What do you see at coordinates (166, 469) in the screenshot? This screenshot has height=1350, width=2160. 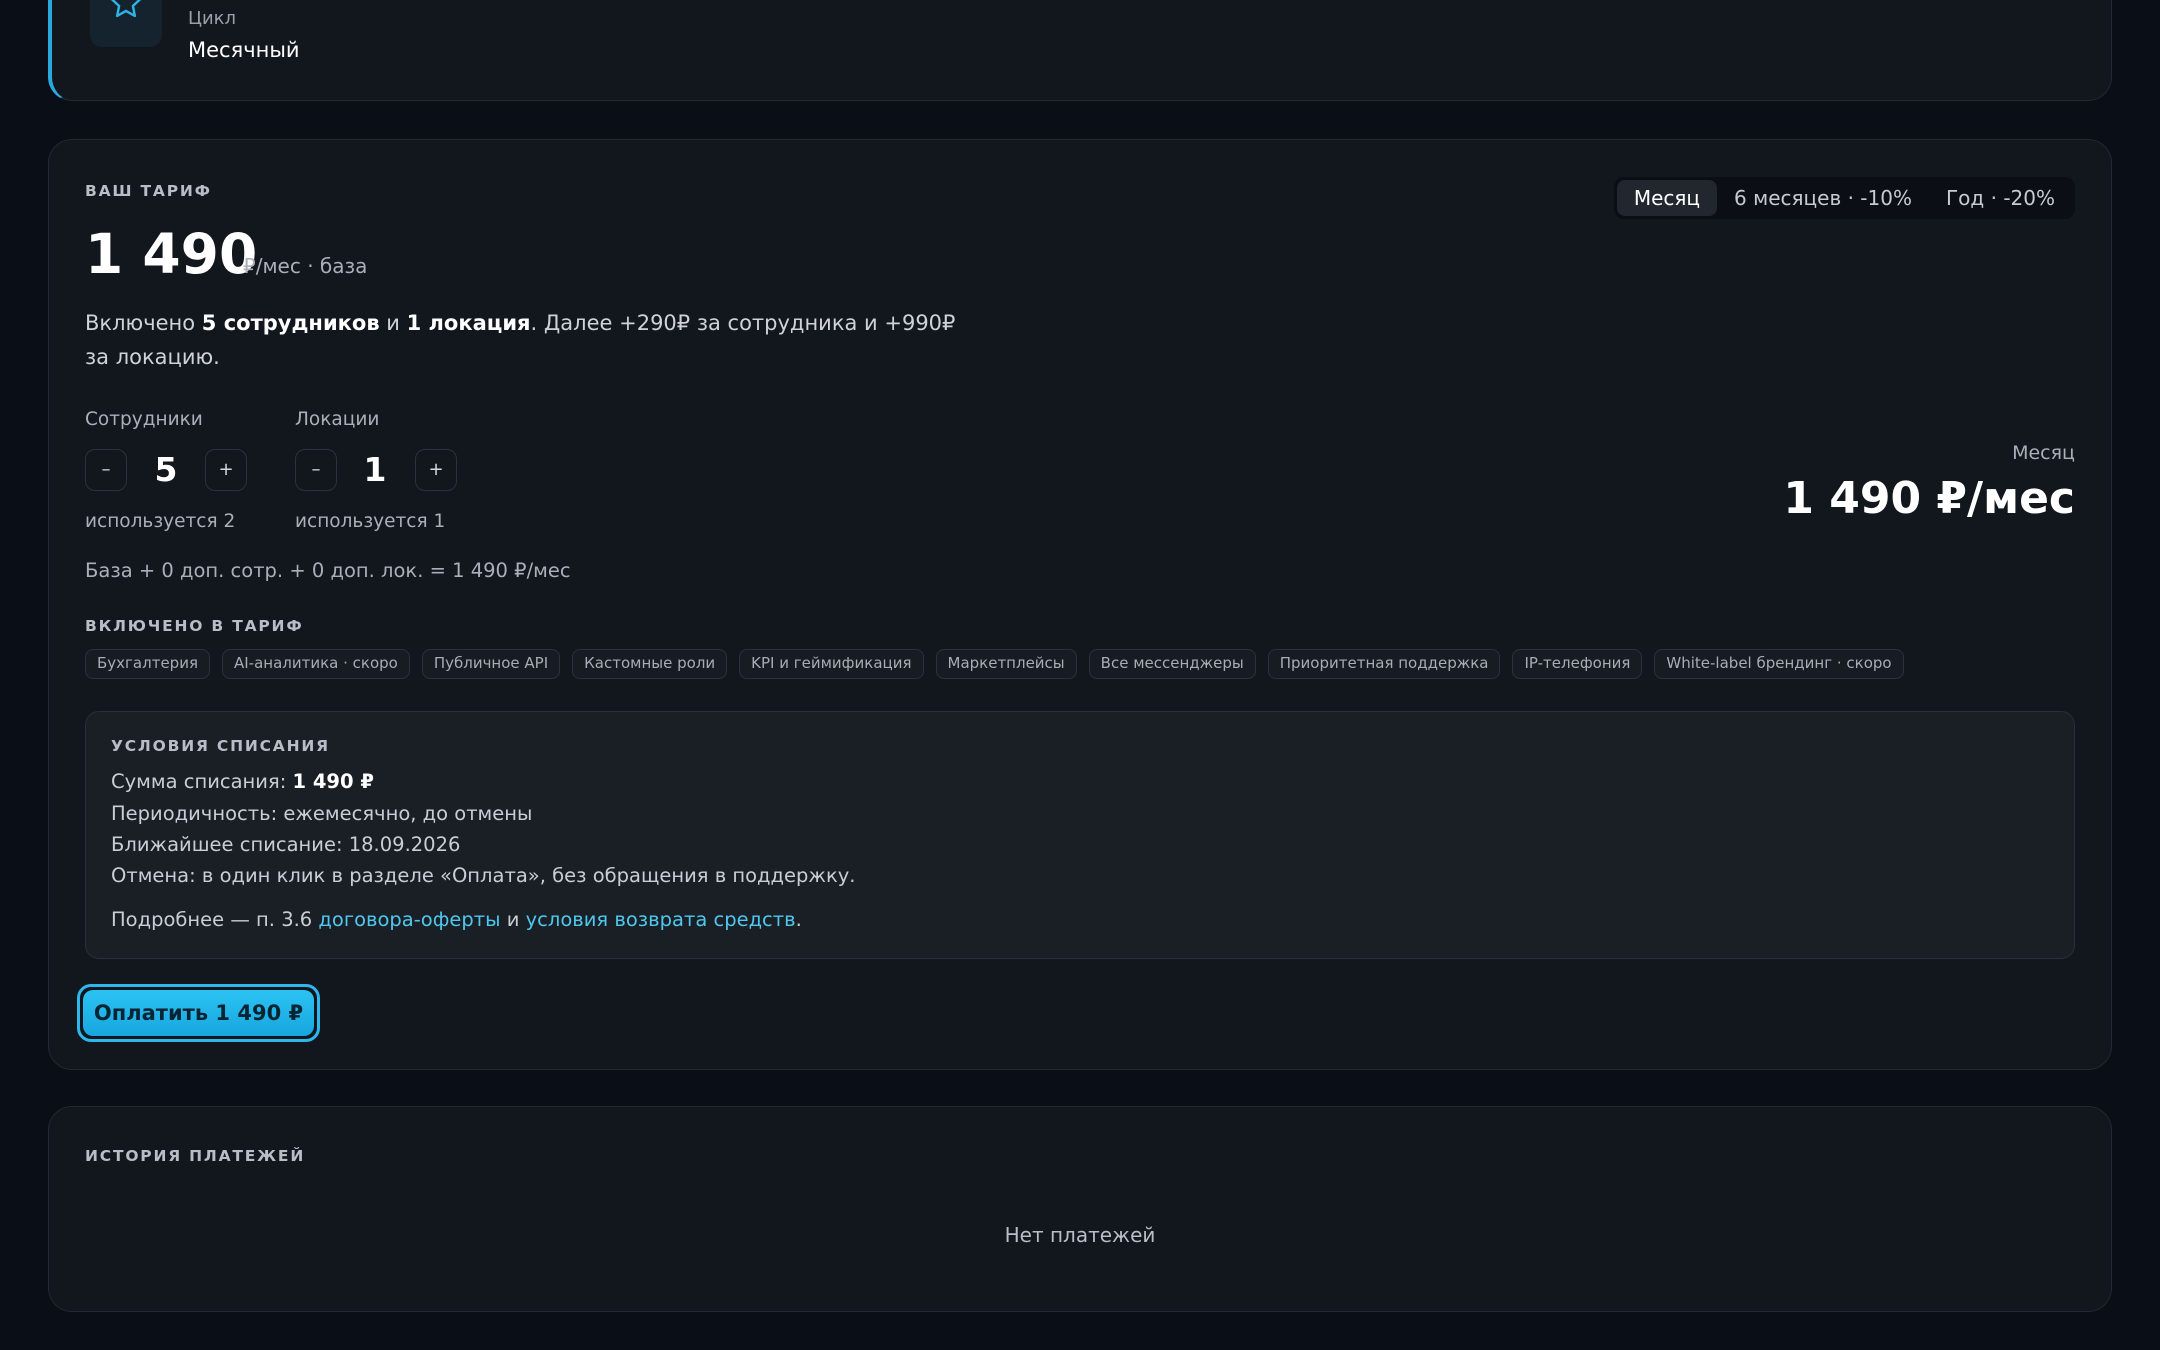 I see `employees-count: 5` at bounding box center [166, 469].